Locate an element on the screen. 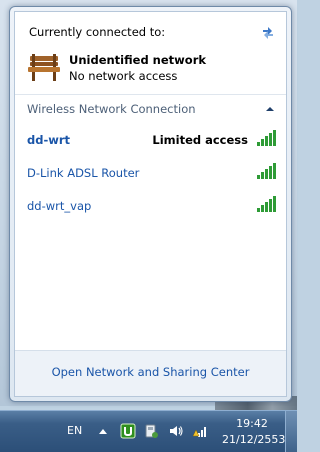  wifi-network-item: dd-wrt Limited access is located at coordinates (150, 141).